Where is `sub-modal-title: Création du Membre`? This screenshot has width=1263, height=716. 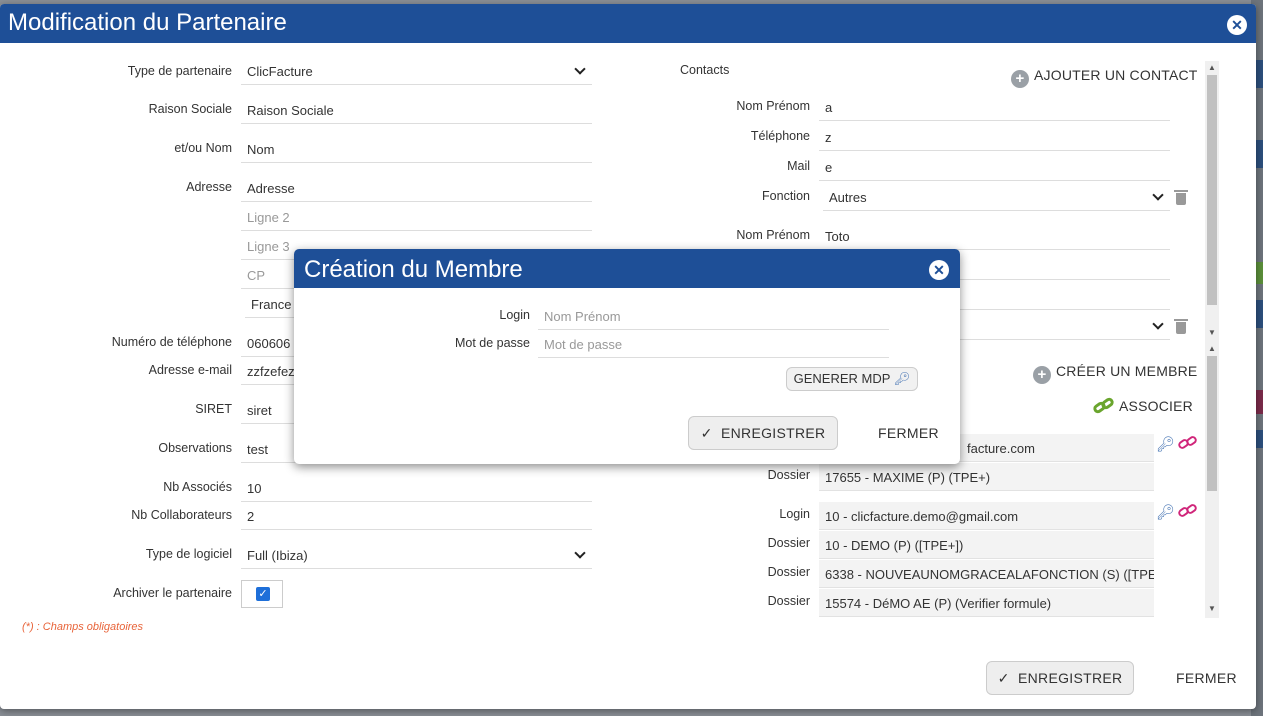 sub-modal-title: Création du Membre is located at coordinates (413, 269).